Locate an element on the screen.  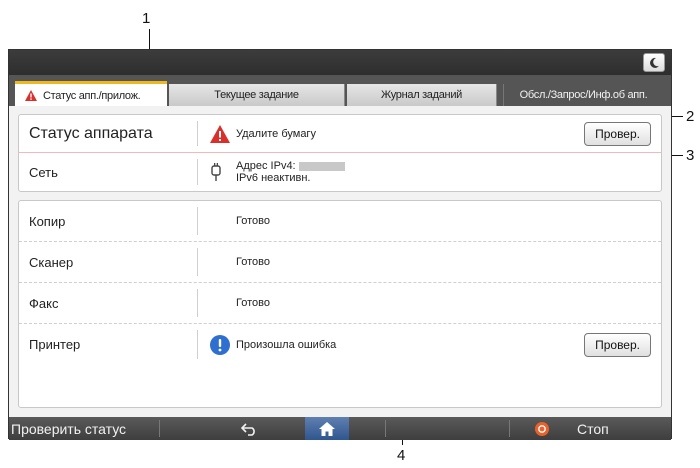
machine-status-value: Удалите бумагу is located at coordinates (257, 133).